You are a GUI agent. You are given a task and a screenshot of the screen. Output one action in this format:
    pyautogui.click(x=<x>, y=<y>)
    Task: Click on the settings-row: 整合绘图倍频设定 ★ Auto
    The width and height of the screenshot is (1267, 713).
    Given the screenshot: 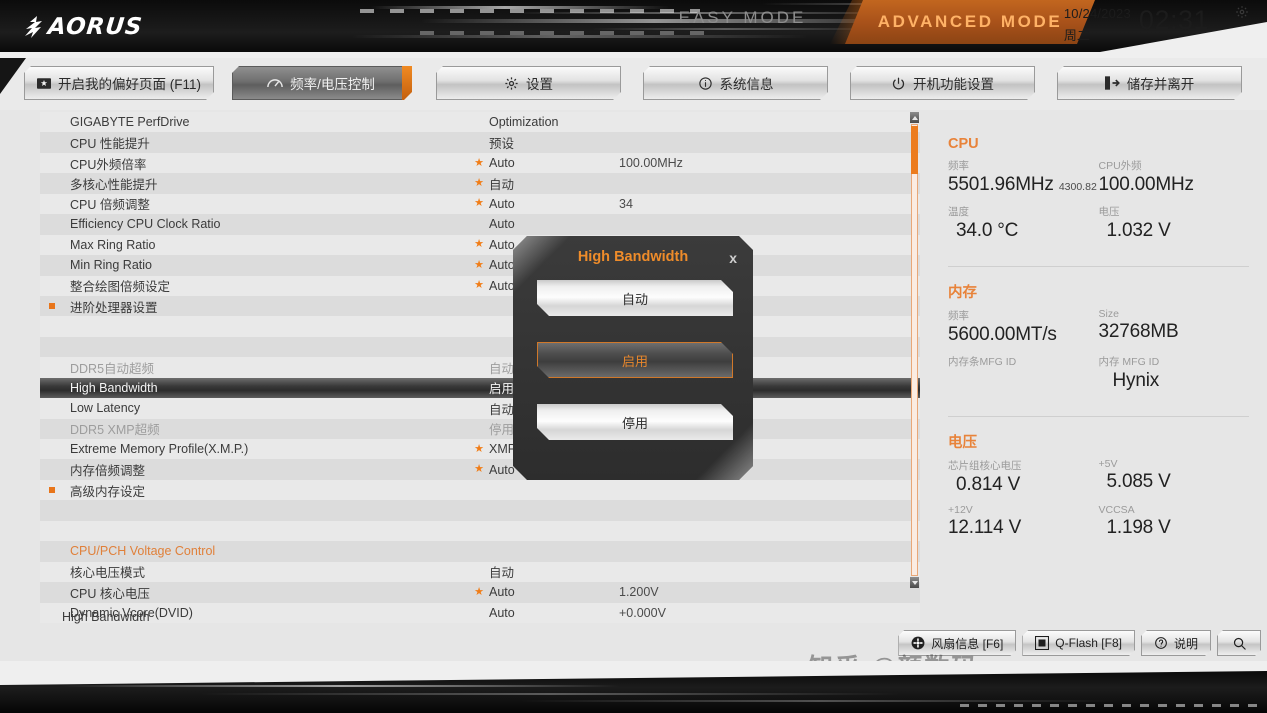 What is the action you would take?
    pyautogui.click(x=480, y=285)
    